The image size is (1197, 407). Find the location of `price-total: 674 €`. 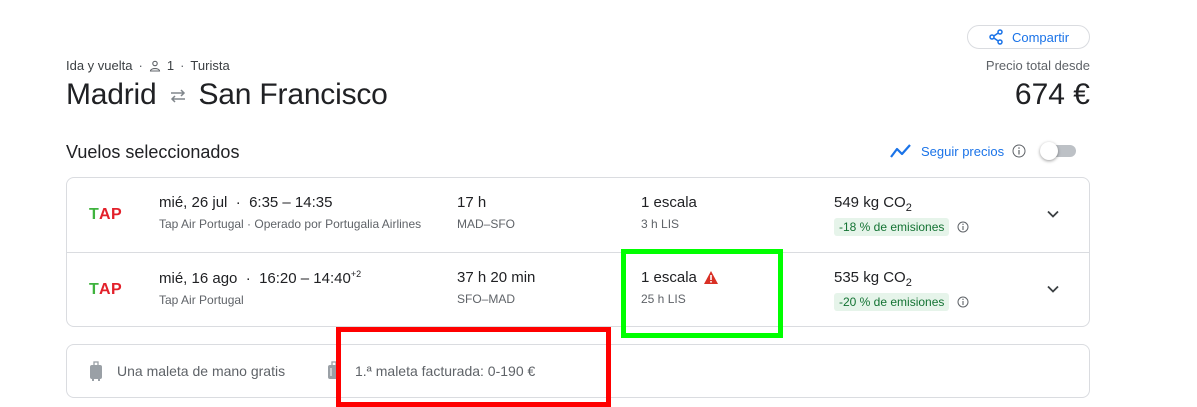

price-total: 674 € is located at coordinates (1052, 94).